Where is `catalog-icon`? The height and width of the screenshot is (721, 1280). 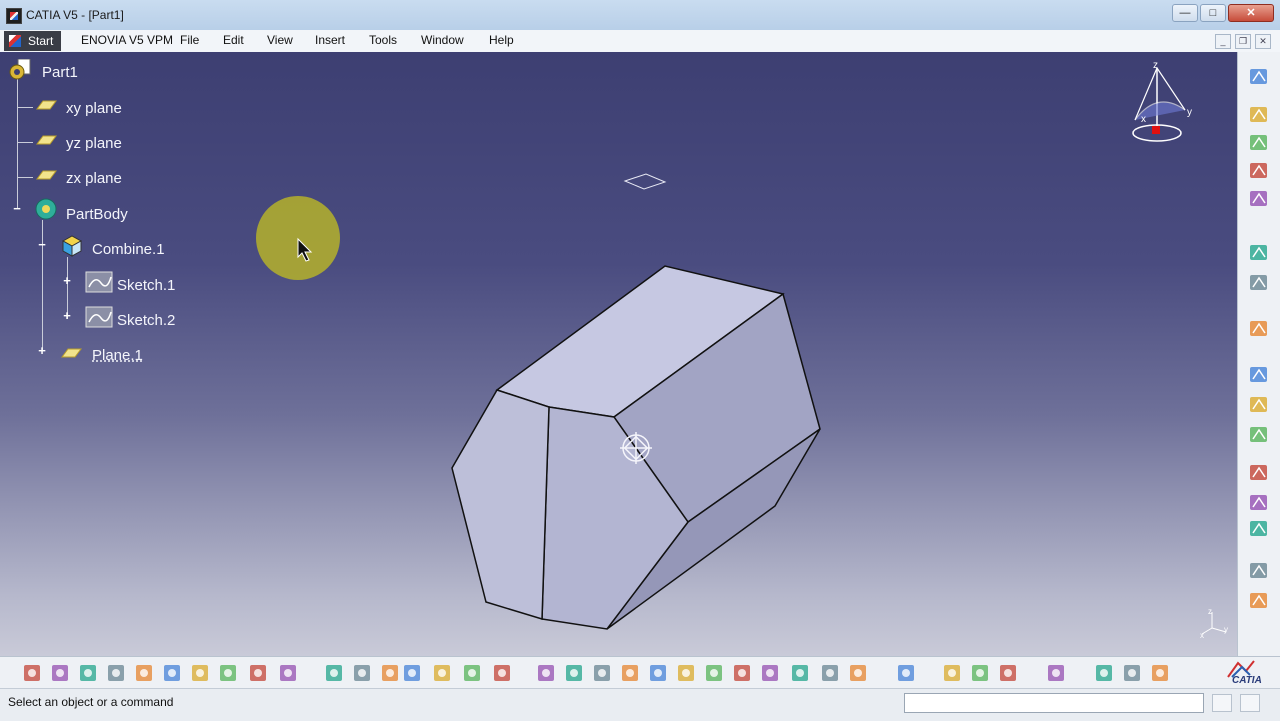
catalog-icon is located at coordinates (952, 673).